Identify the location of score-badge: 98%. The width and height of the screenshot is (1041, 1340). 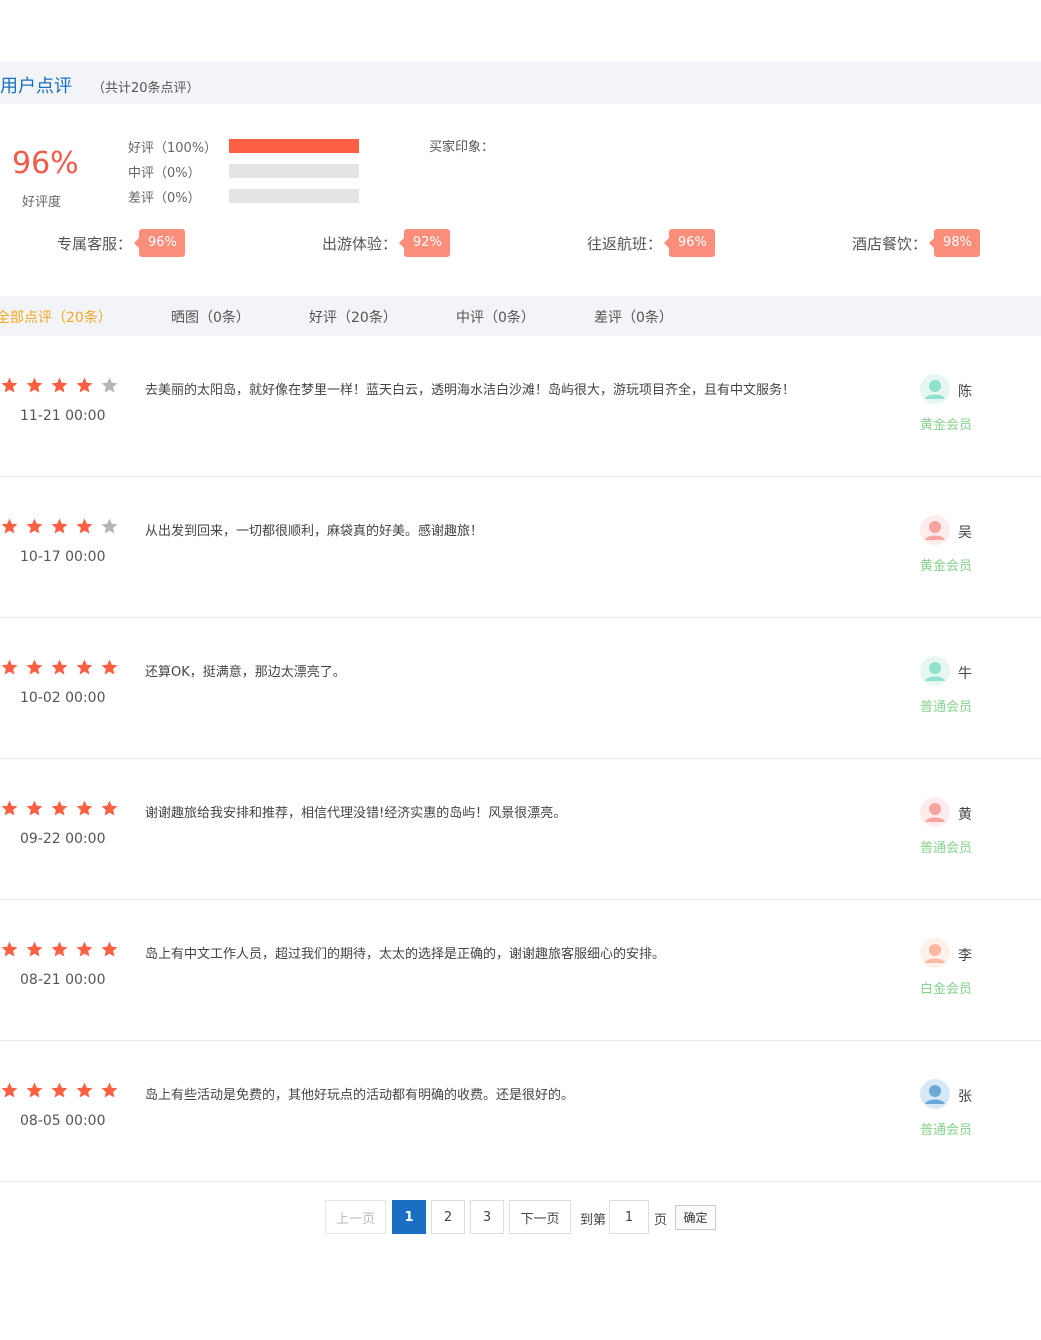
(954, 243).